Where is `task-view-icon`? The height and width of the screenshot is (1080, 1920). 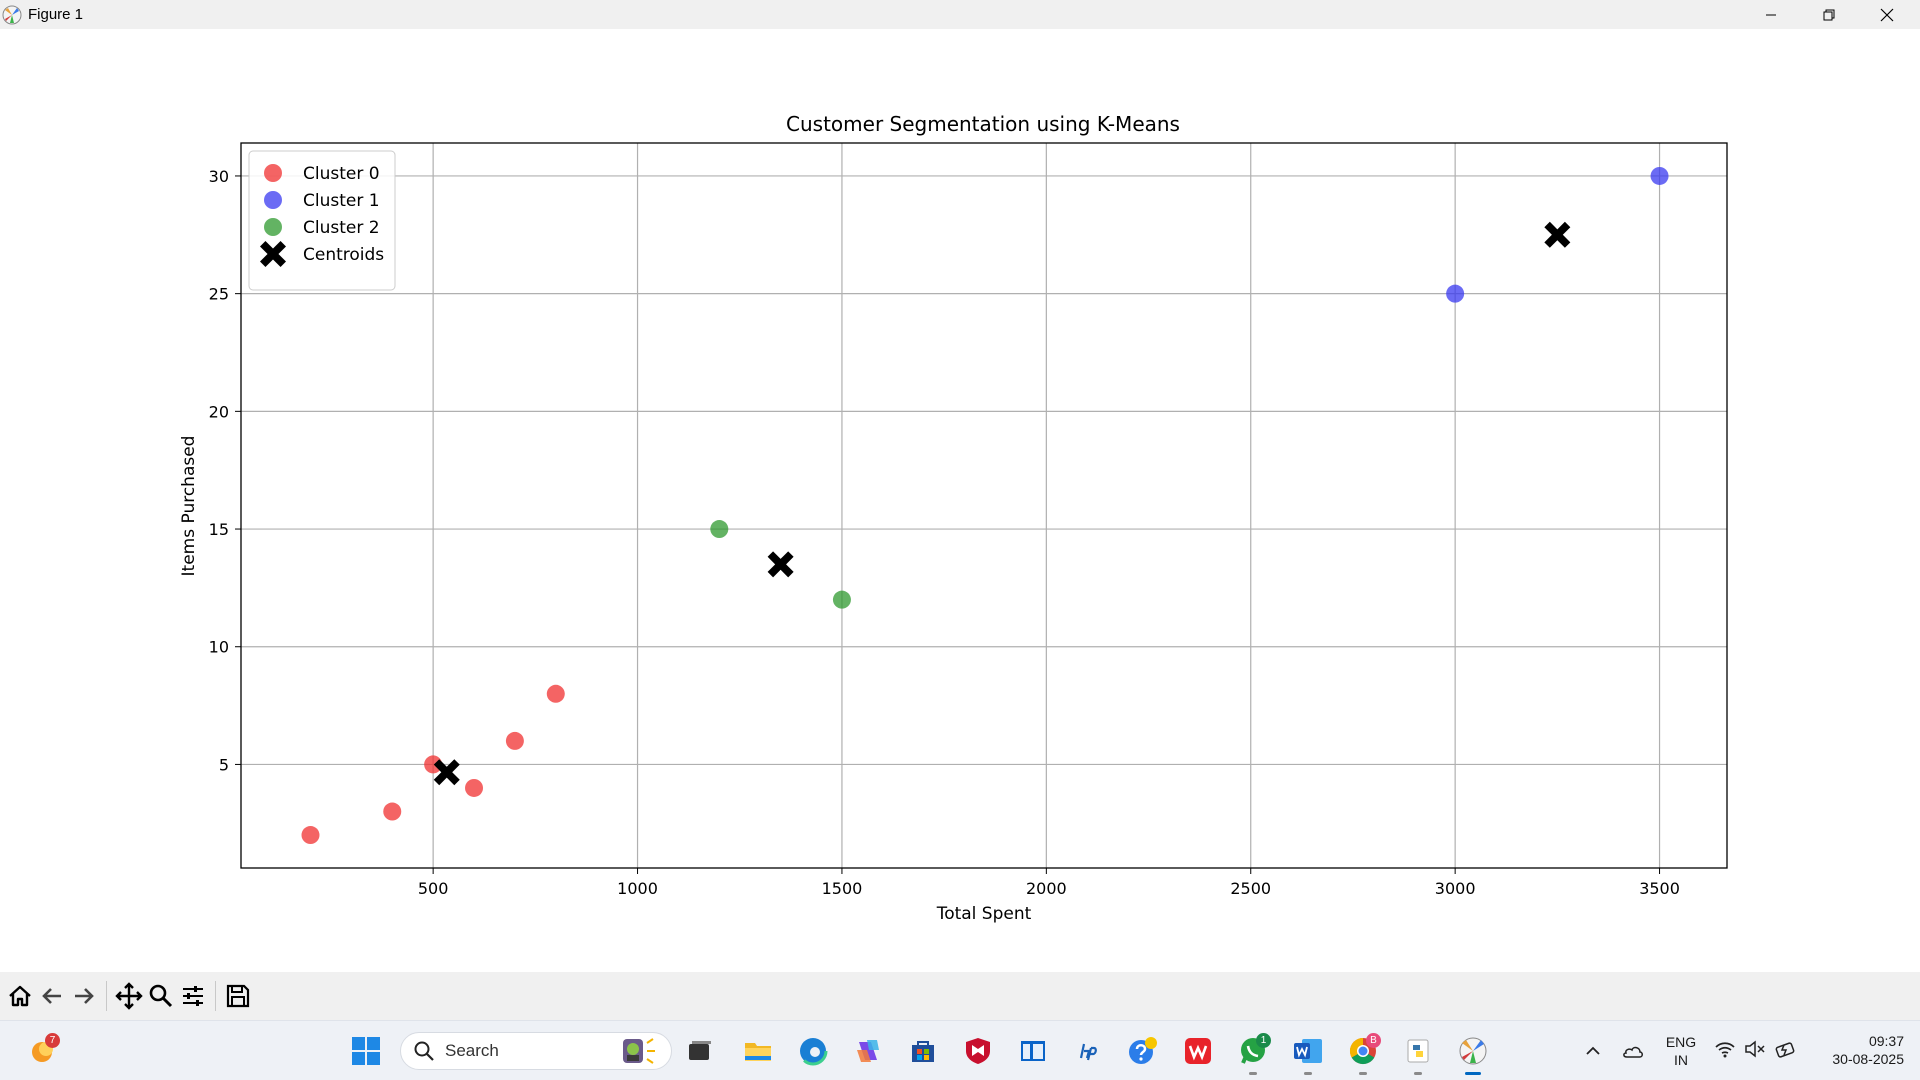
task-view-icon is located at coordinates (700, 1050).